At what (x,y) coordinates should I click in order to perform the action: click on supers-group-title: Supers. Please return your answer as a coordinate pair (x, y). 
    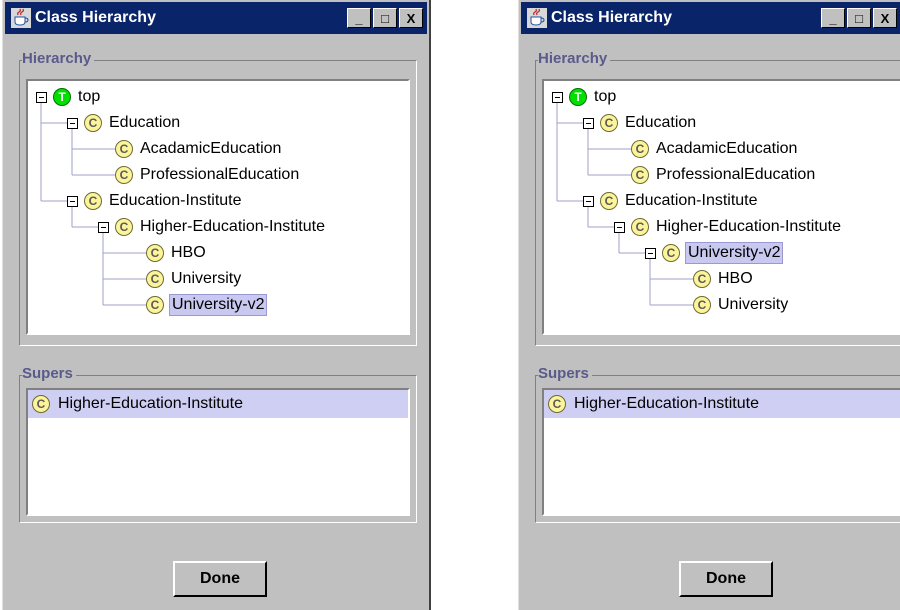
    Looking at the image, I should click on (49, 374).